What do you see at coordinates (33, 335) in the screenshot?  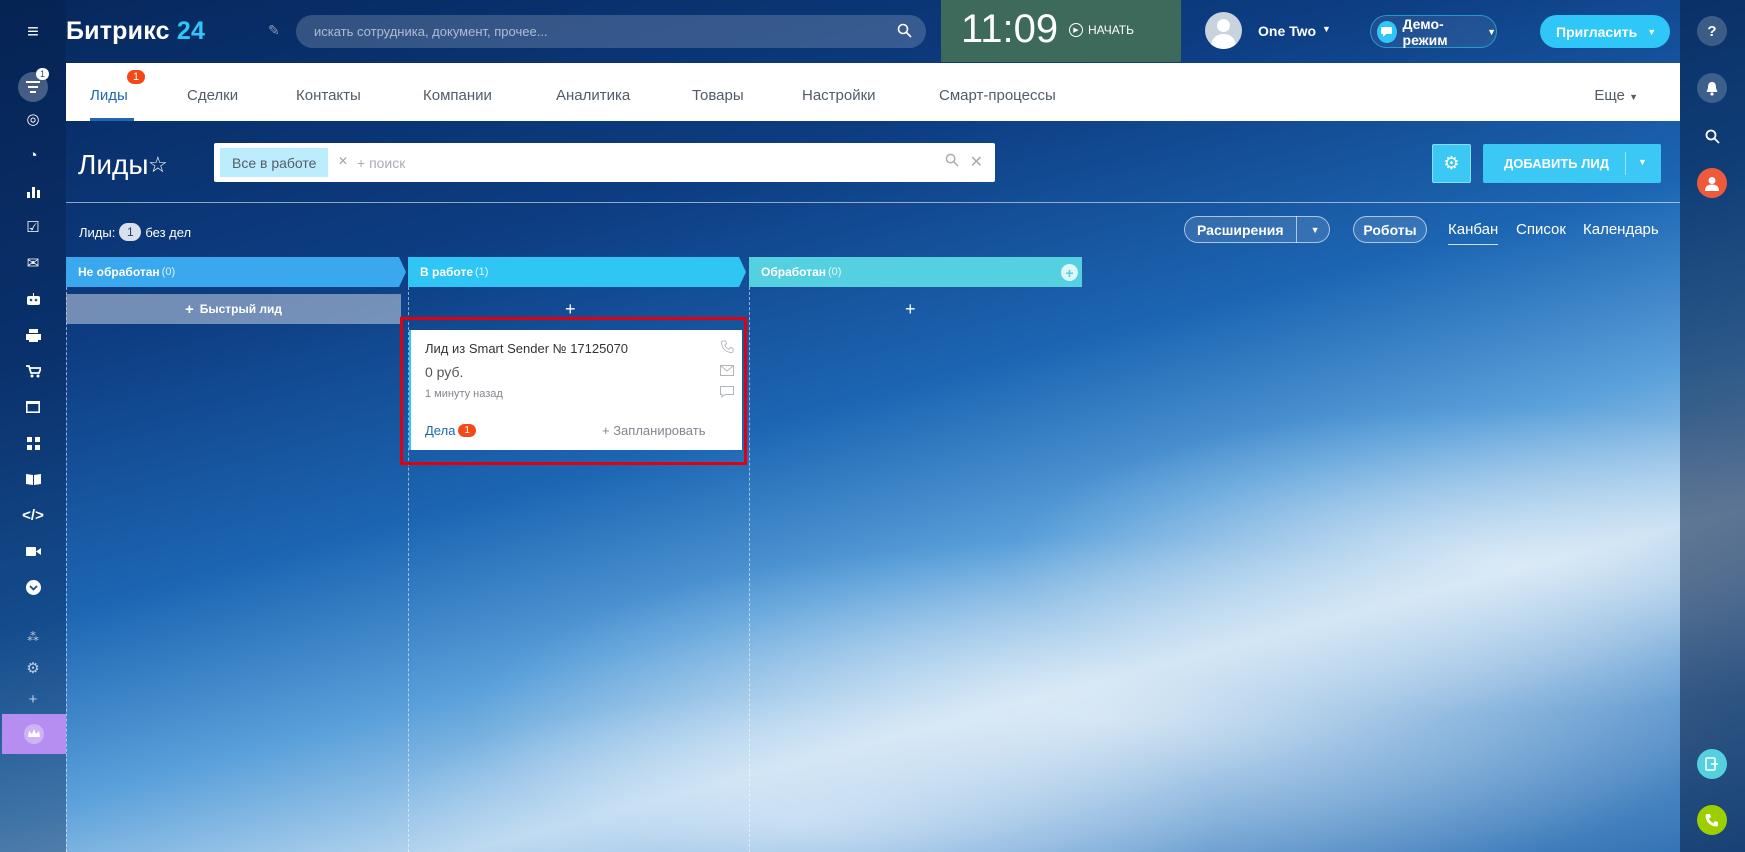 I see `printer-icon` at bounding box center [33, 335].